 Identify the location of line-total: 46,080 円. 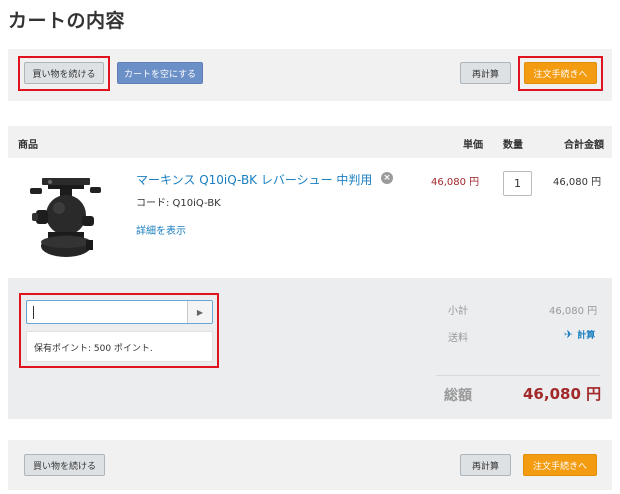
(577, 182).